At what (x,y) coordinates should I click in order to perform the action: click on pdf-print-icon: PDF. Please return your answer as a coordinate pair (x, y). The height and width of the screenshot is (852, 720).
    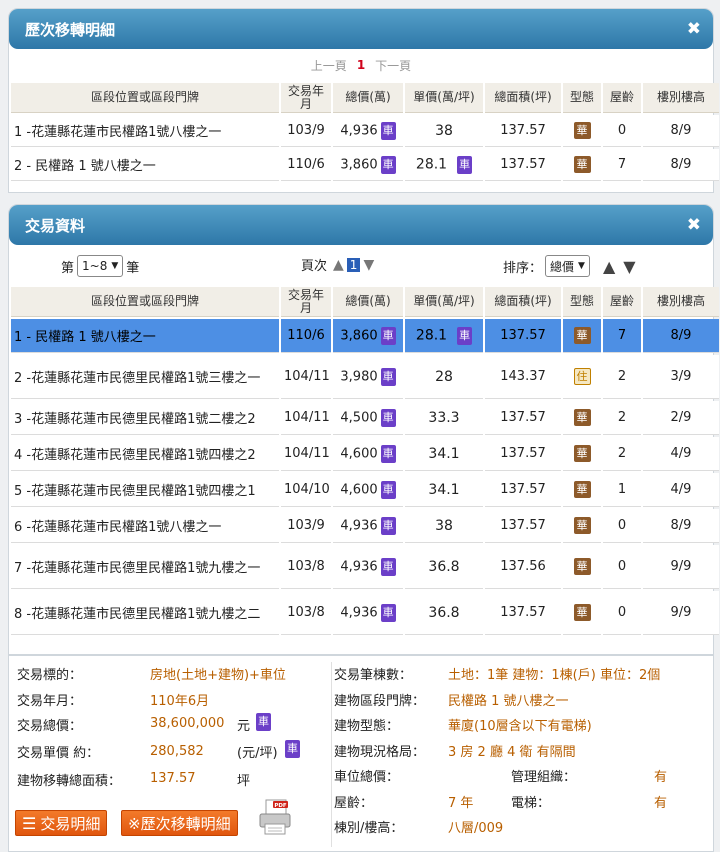
    Looking at the image, I should click on (275, 817).